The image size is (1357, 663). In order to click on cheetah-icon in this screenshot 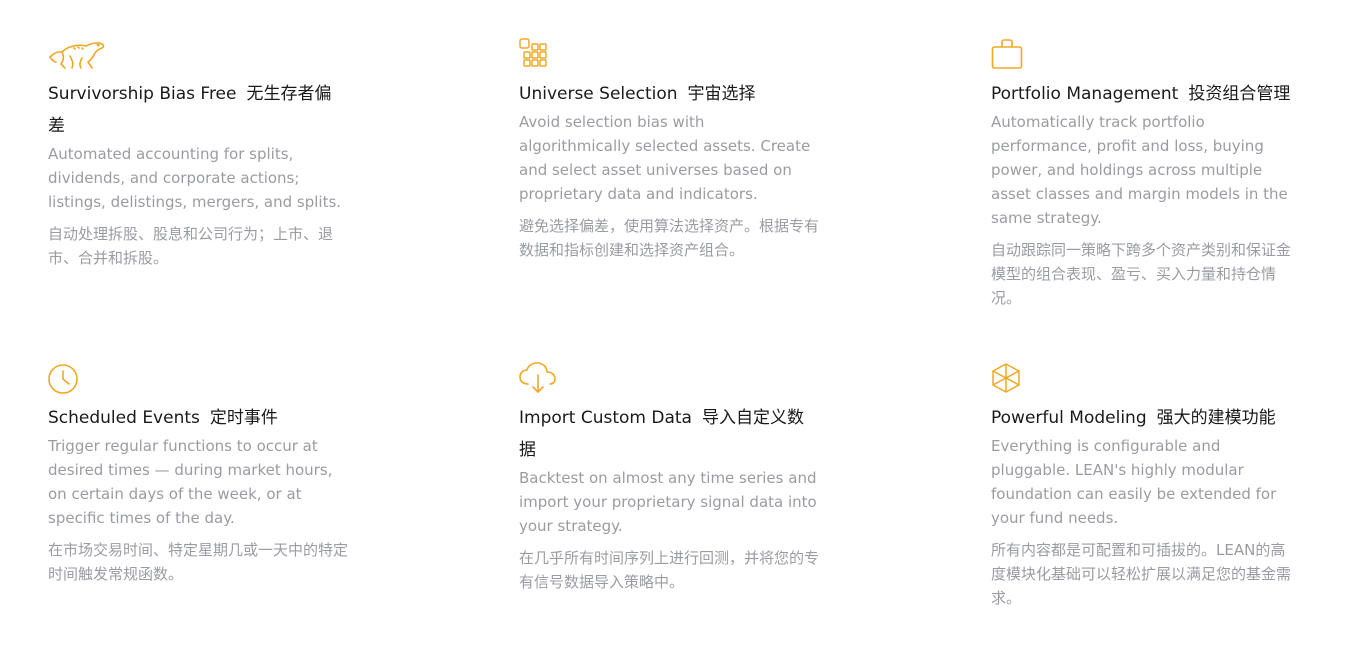, I will do `click(198, 54)`.